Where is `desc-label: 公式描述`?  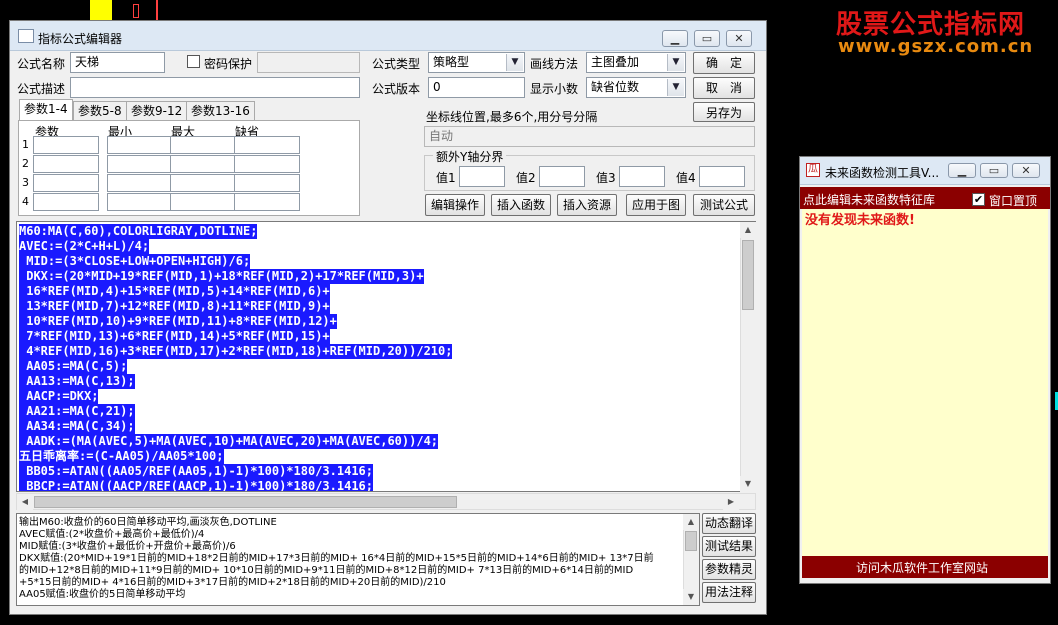 desc-label: 公式描述 is located at coordinates (41, 89).